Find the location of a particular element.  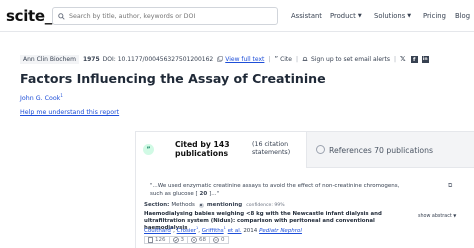

nav-solutions: Solutions ▼ is located at coordinates (392, 16).